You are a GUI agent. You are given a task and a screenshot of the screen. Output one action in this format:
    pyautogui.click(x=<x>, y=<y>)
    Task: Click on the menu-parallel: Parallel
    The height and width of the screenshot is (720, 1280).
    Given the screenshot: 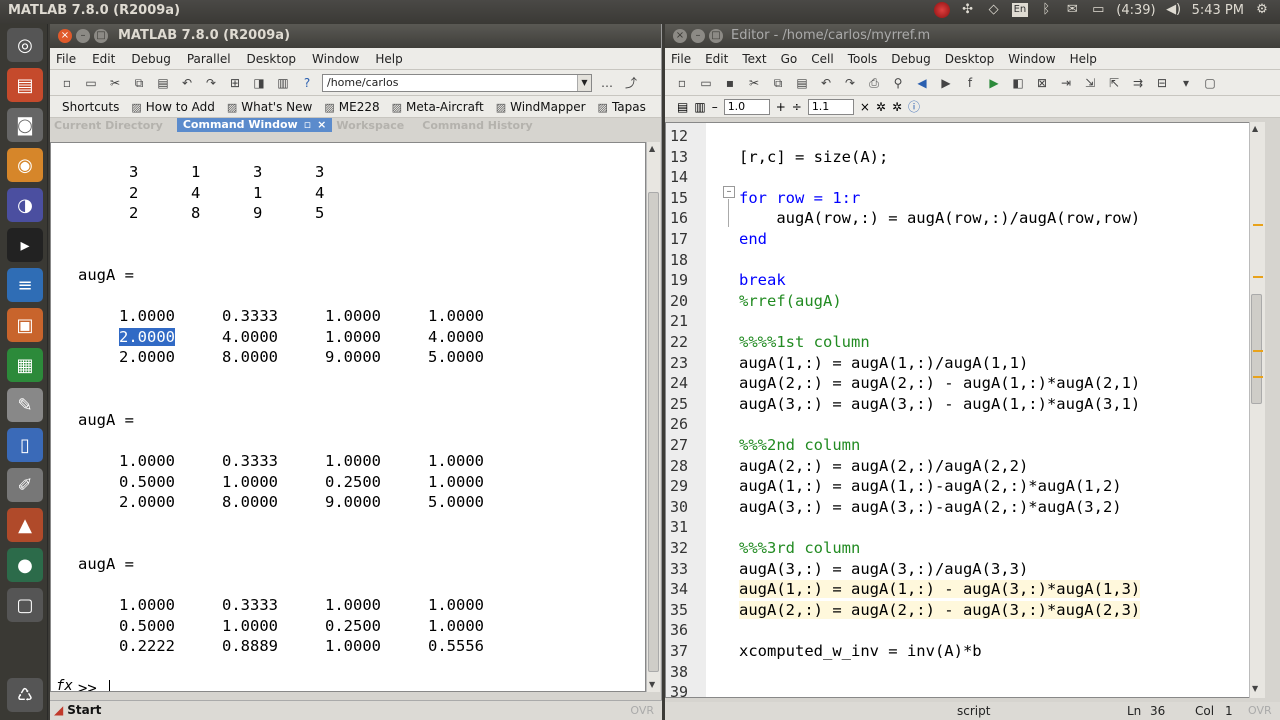 What is the action you would take?
    pyautogui.click(x=209, y=59)
    